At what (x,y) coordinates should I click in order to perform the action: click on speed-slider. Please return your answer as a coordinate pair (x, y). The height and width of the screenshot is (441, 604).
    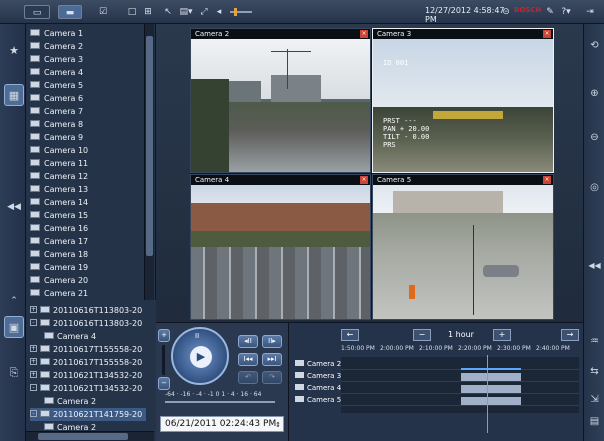
    Looking at the image, I should click on (220, 402).